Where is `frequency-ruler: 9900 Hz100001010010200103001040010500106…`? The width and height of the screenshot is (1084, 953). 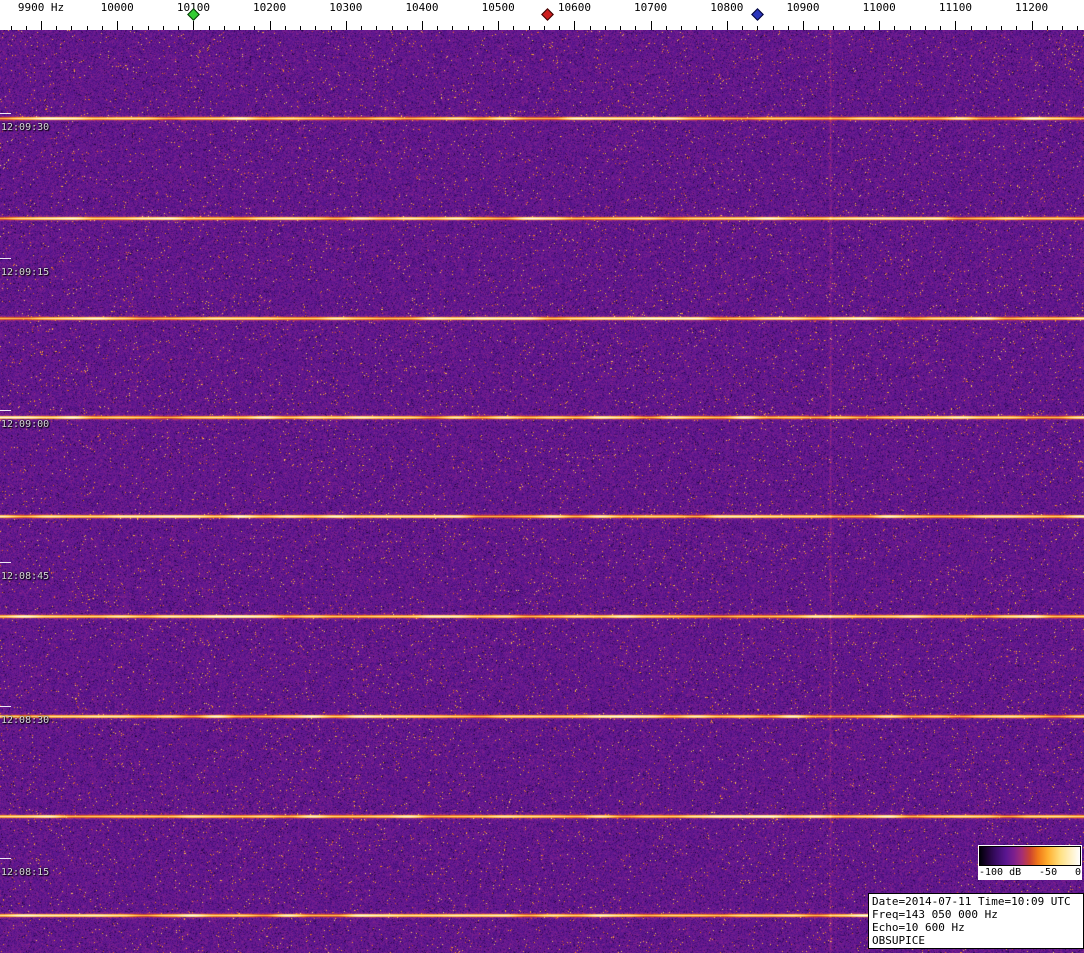 frequency-ruler: 9900 Hz100001010010200103001040010500106… is located at coordinates (542, 15).